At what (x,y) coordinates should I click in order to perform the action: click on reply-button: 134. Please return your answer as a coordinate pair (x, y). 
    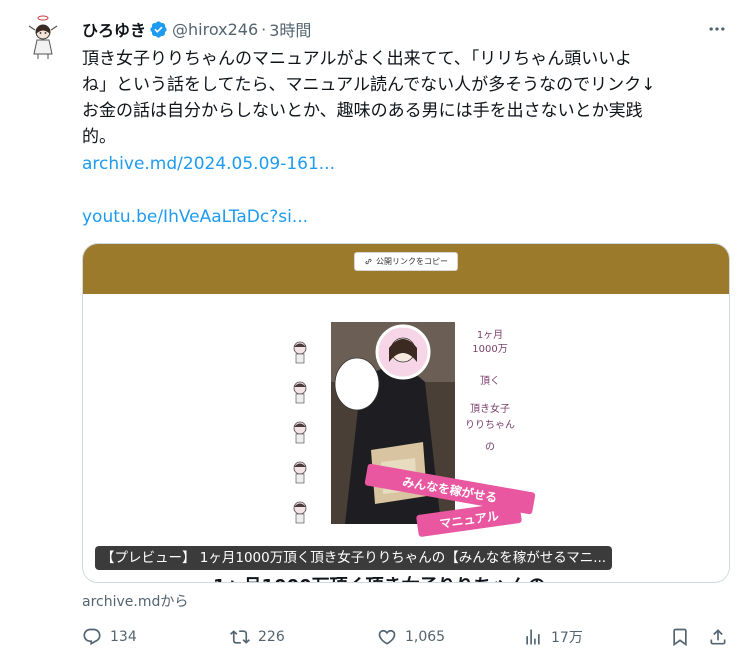
    Looking at the image, I should click on (109, 637).